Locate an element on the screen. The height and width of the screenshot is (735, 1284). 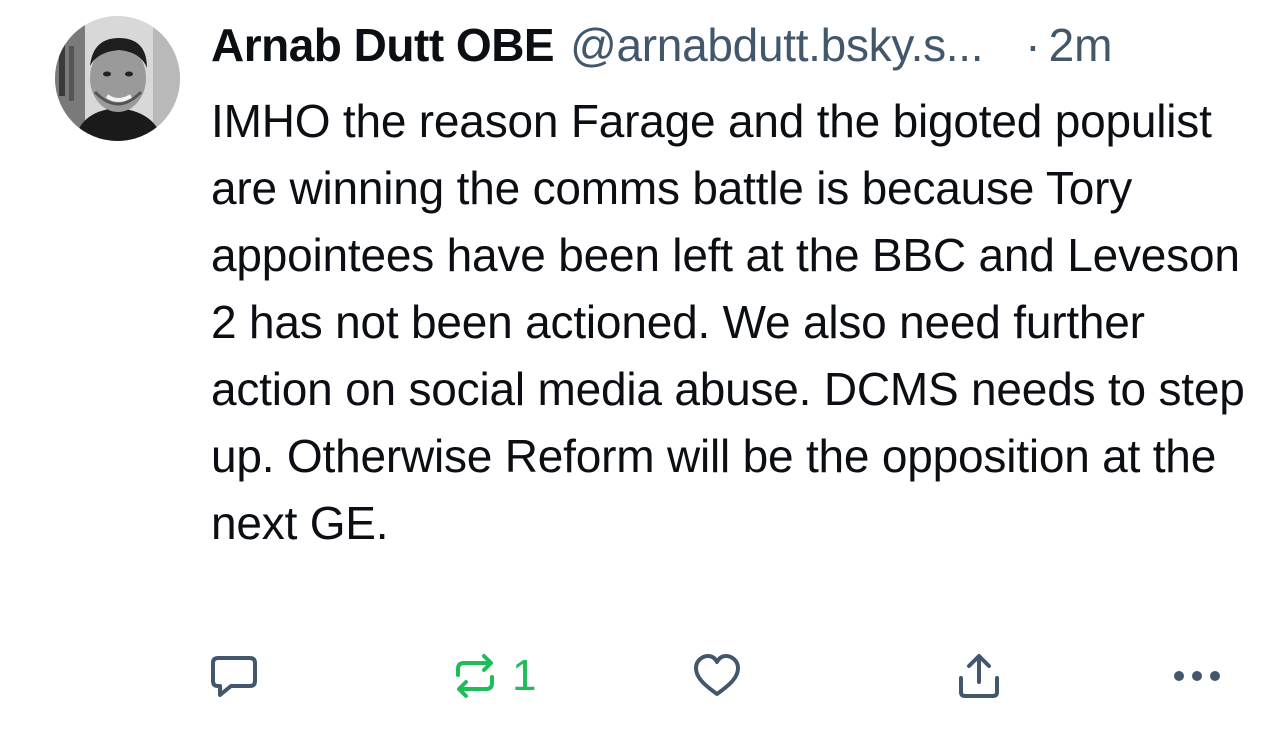
reply-icon is located at coordinates (234, 676).